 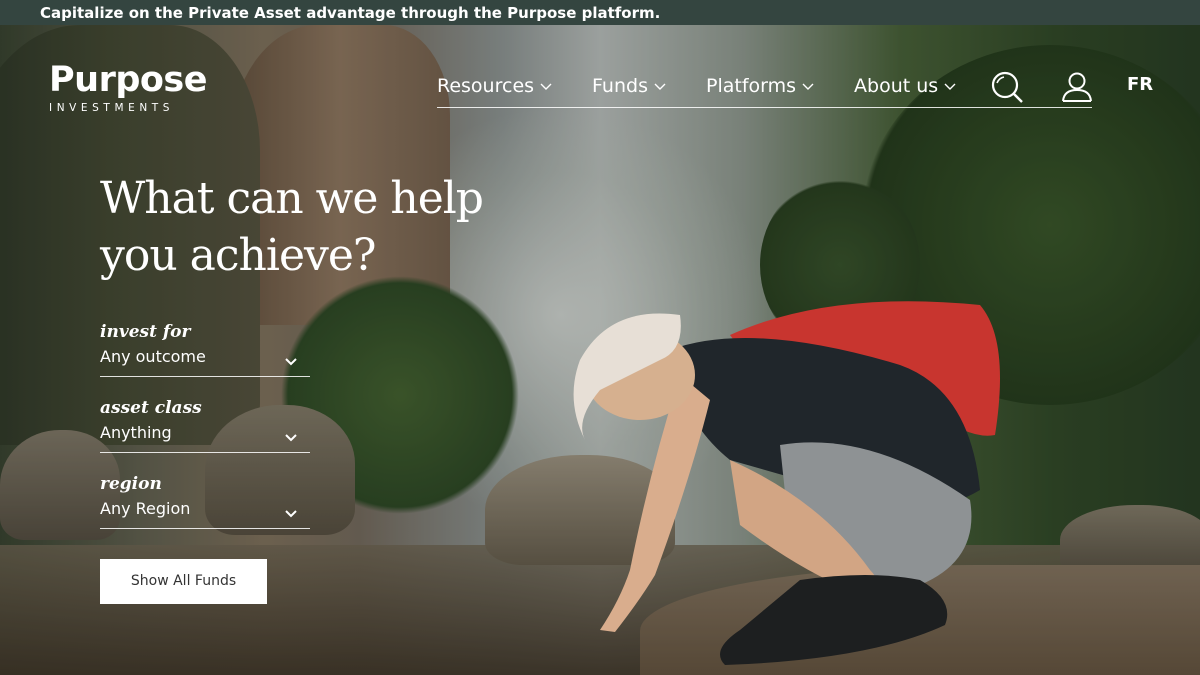 I want to click on filter-label: asset class, so click(x=151, y=408).